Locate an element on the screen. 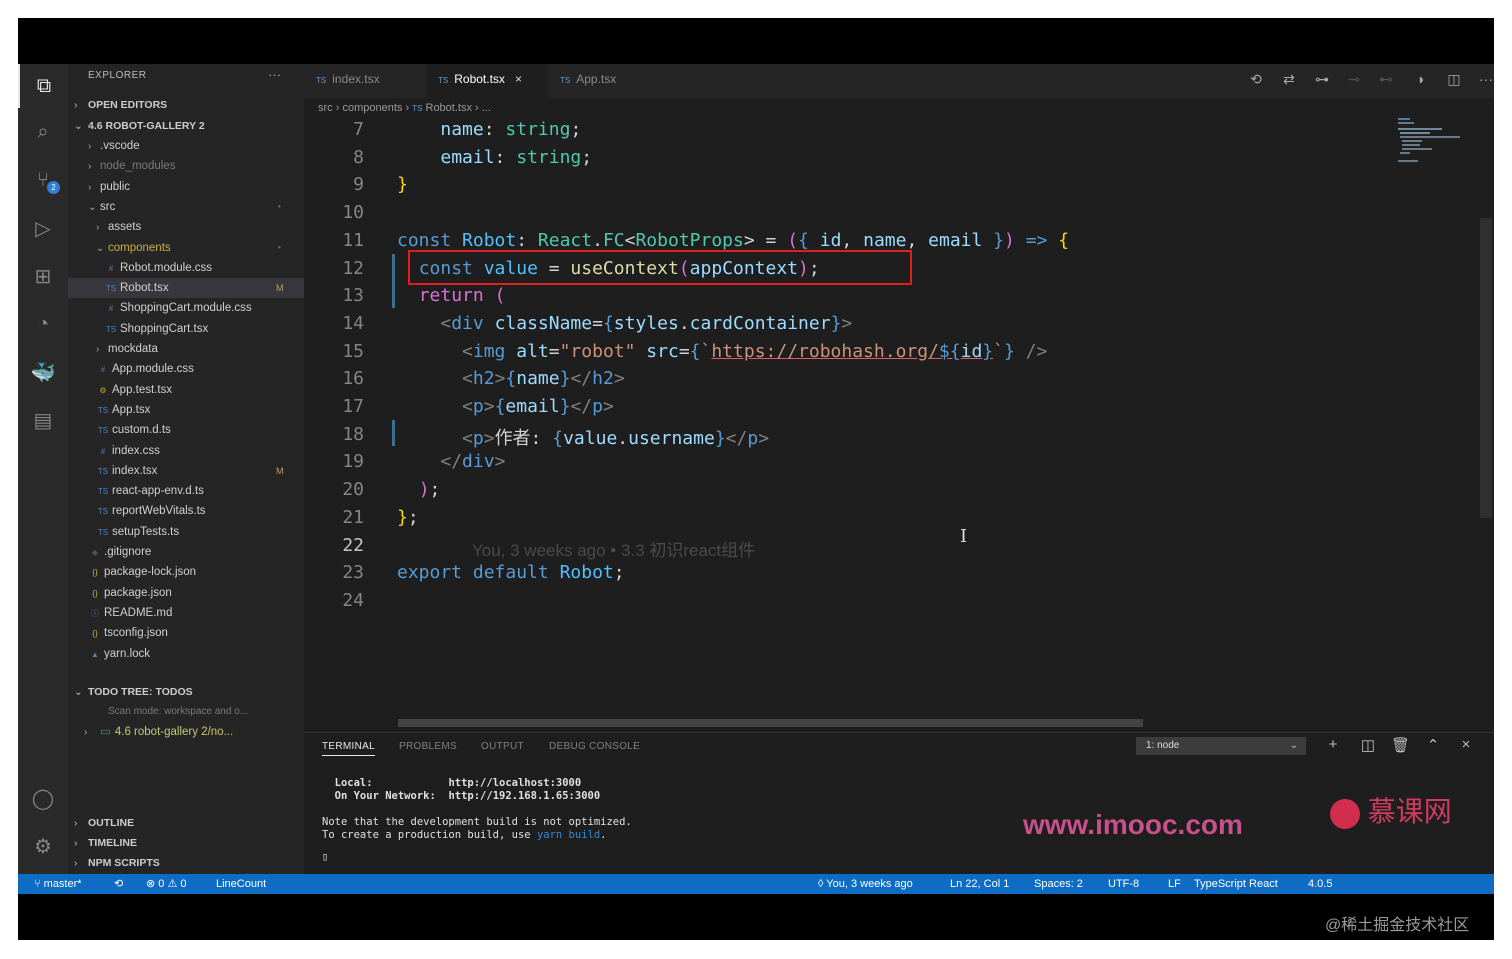 This screenshot has height=959, width=1512. file-tree-item: TS setupTests.ts is located at coordinates (186, 532).